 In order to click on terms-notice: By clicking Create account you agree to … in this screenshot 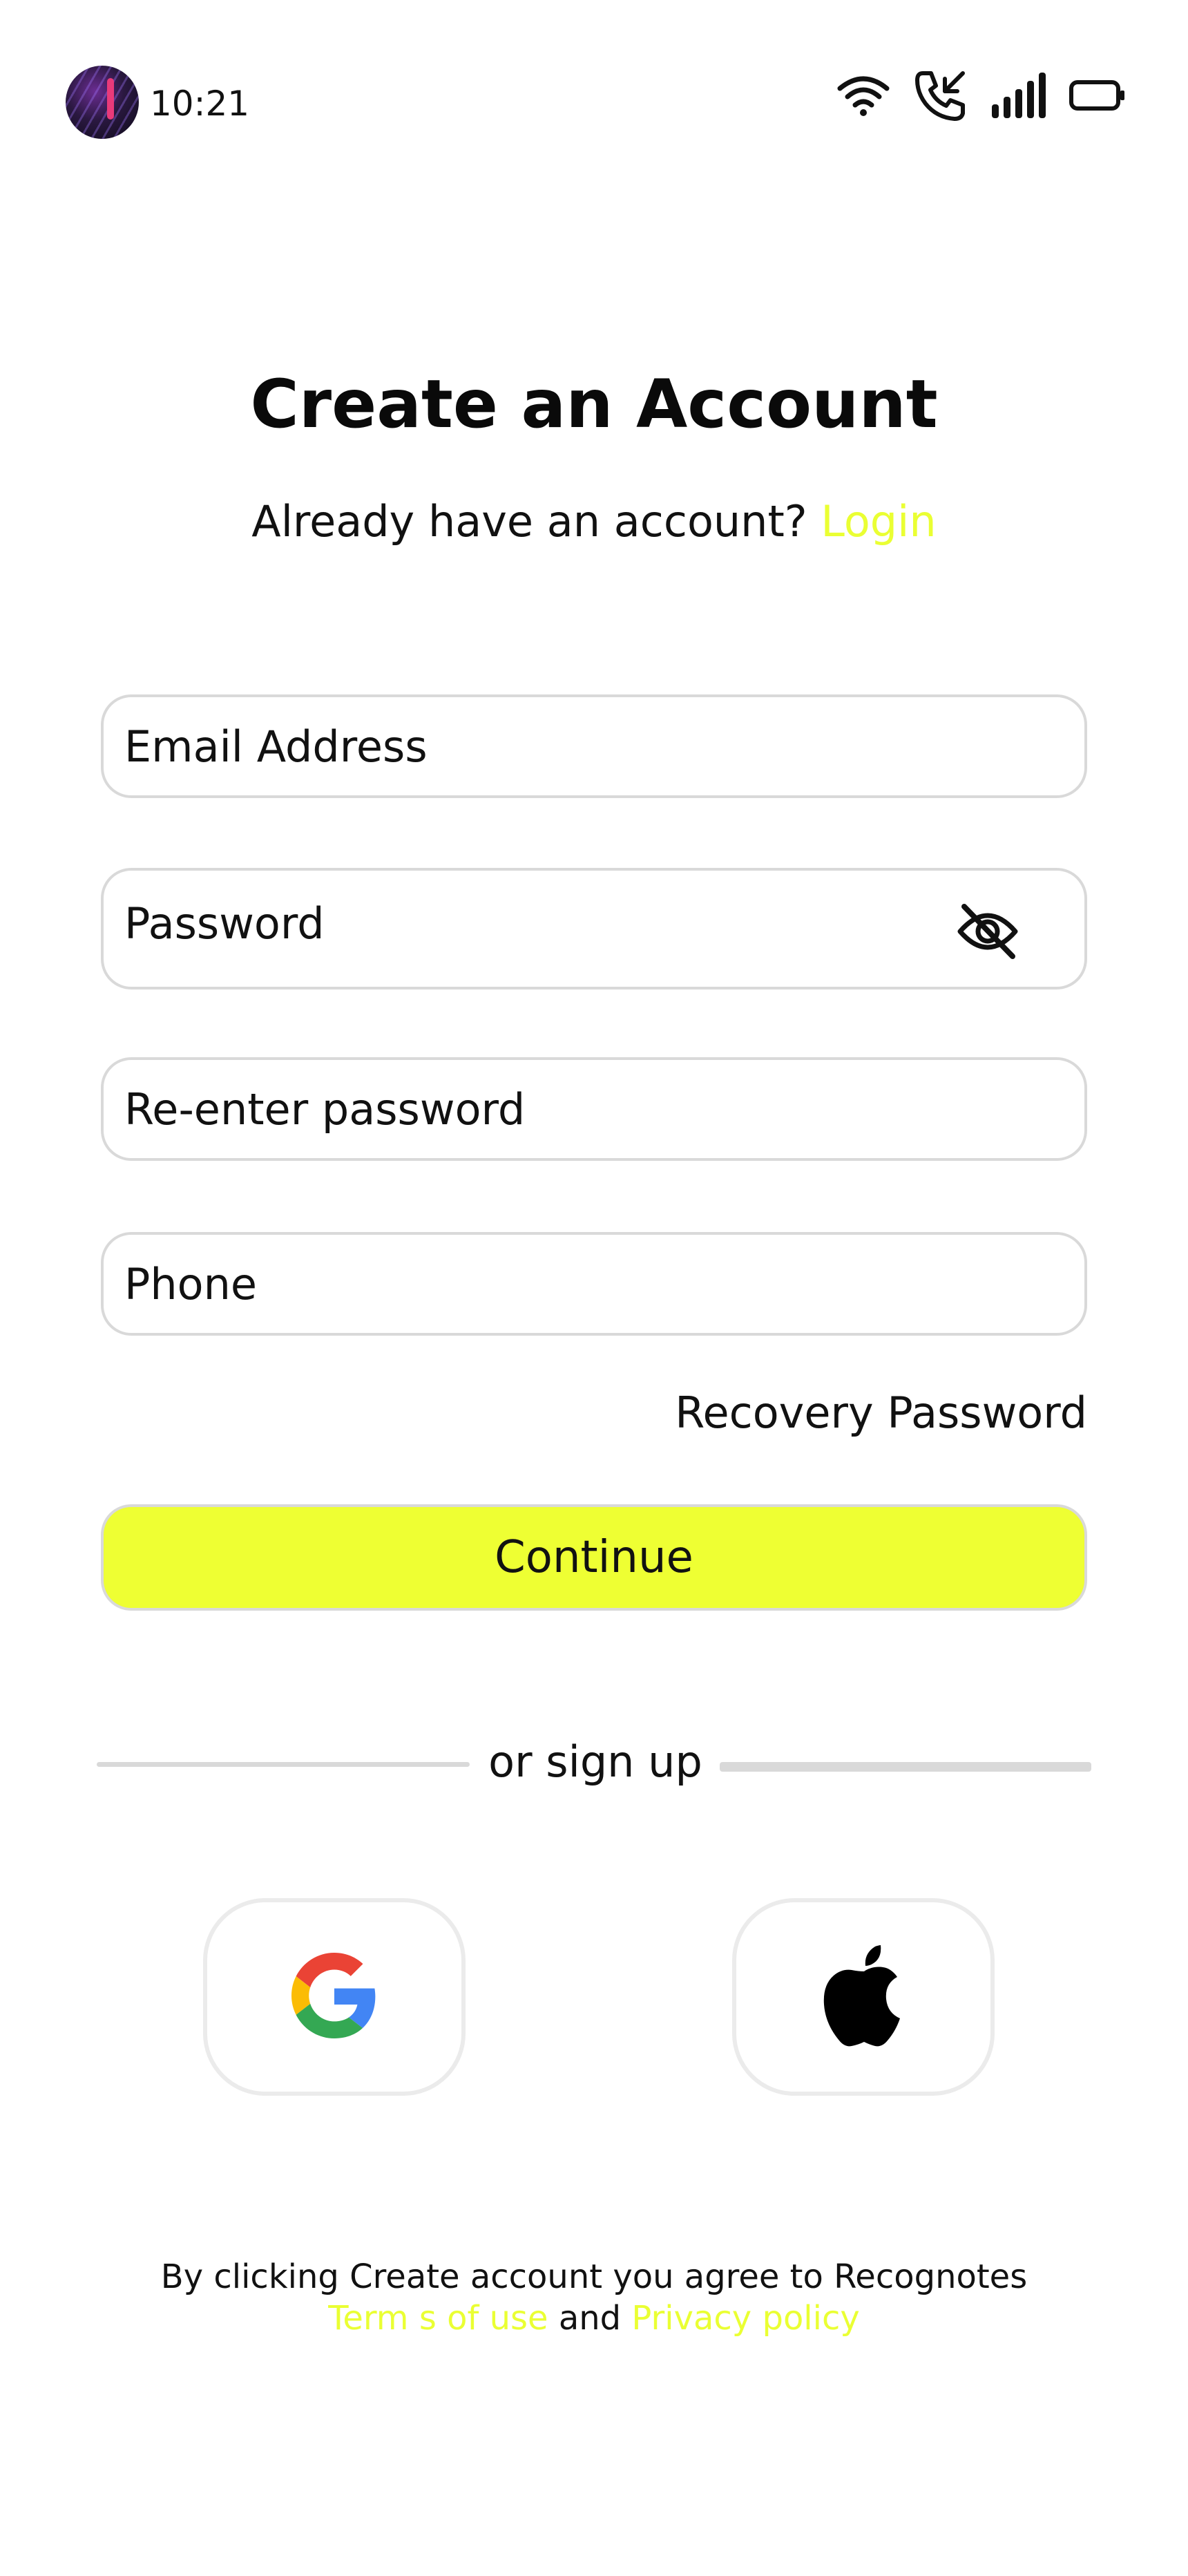, I will do `click(594, 2297)`.